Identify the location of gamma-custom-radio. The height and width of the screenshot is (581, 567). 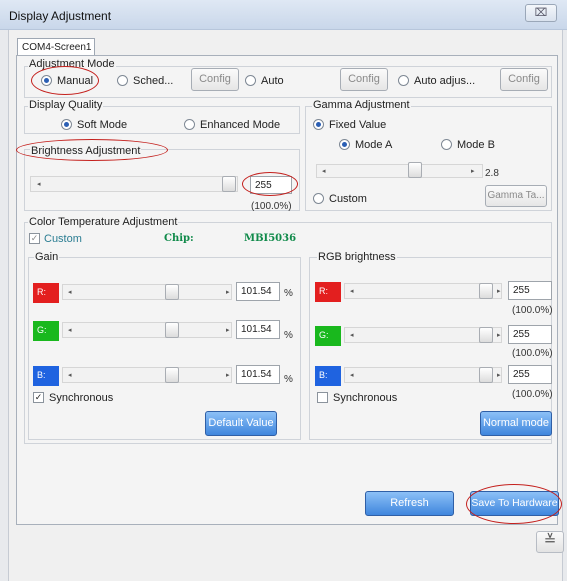
(318, 198).